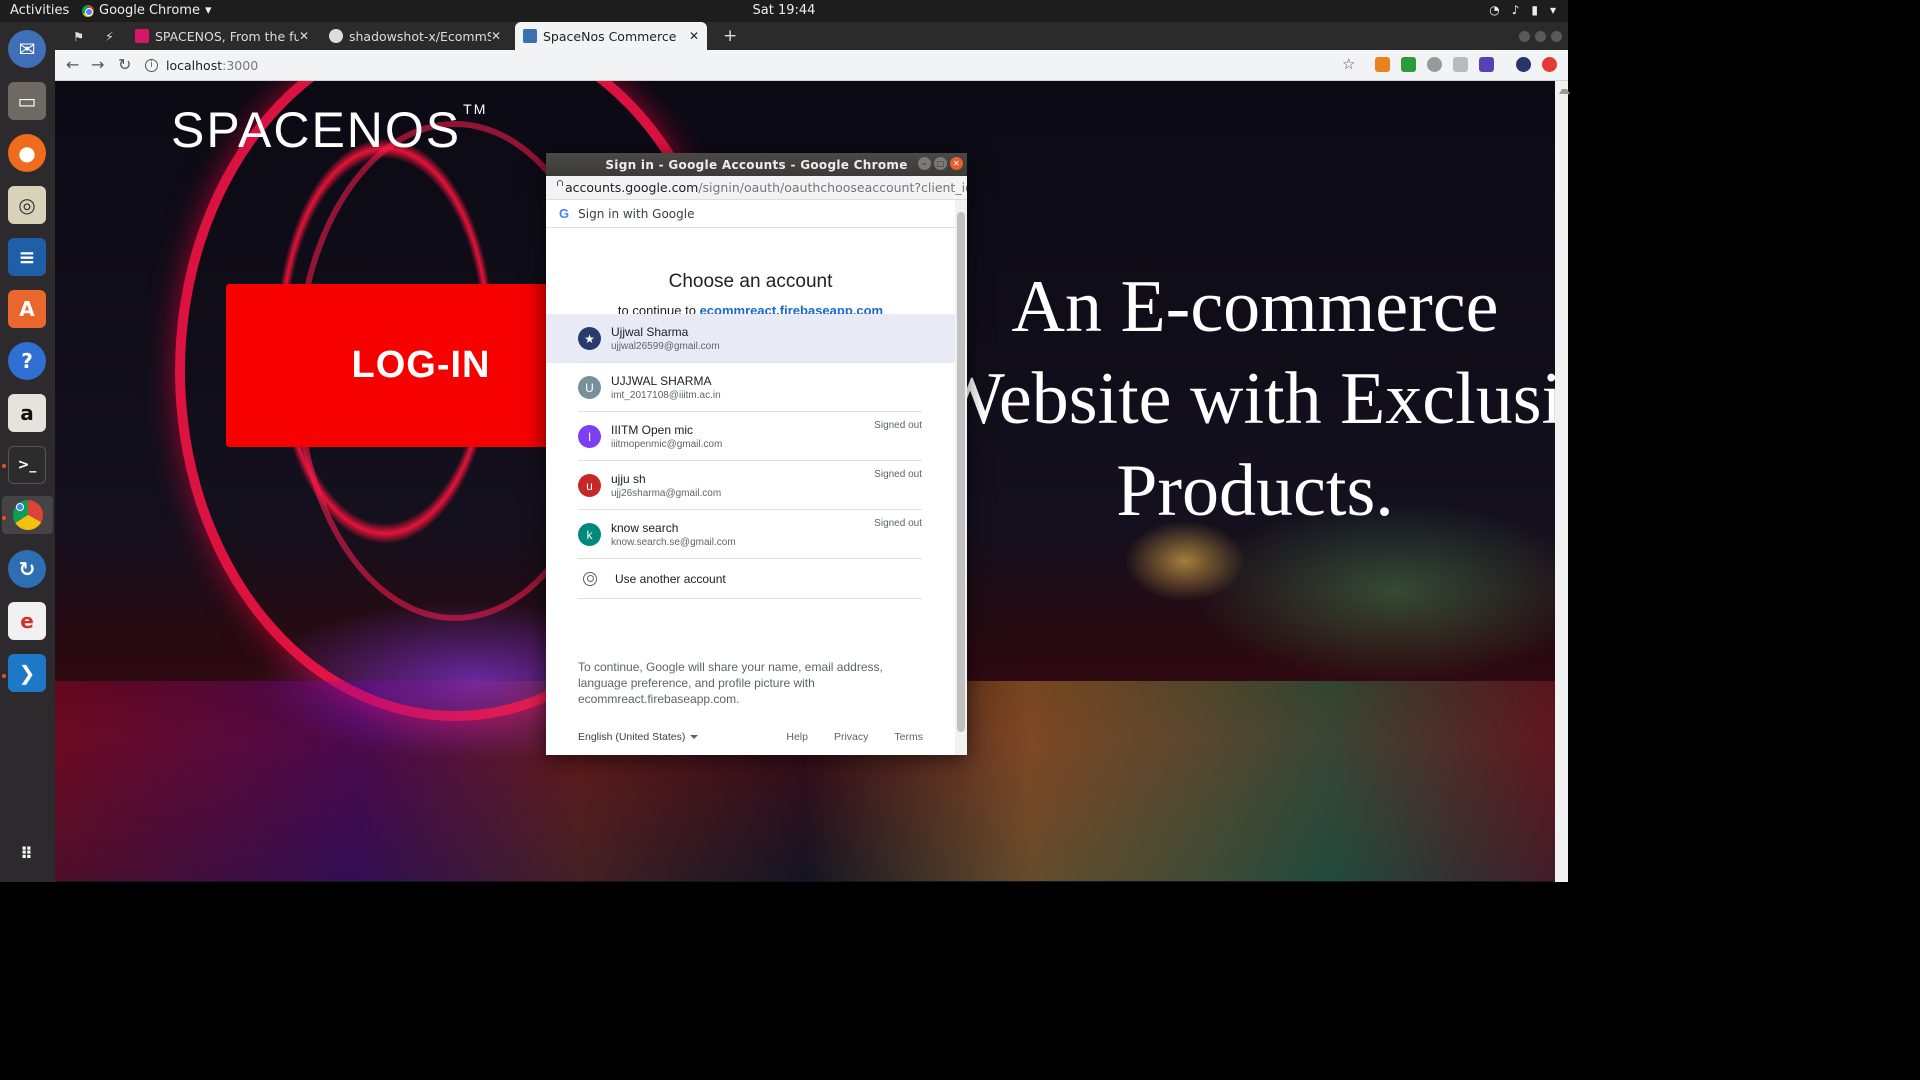 This screenshot has width=1920, height=1080. I want to click on plus-icon: +, so click(730, 36).